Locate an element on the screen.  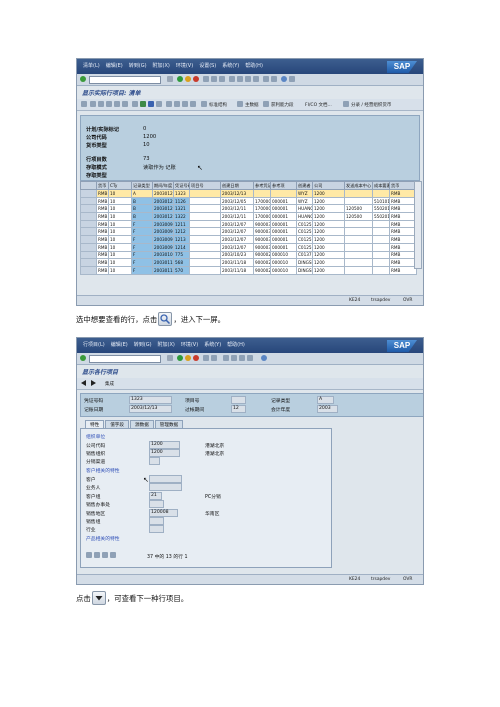
menu-item: 清单(L) is located at coordinates (91, 65).